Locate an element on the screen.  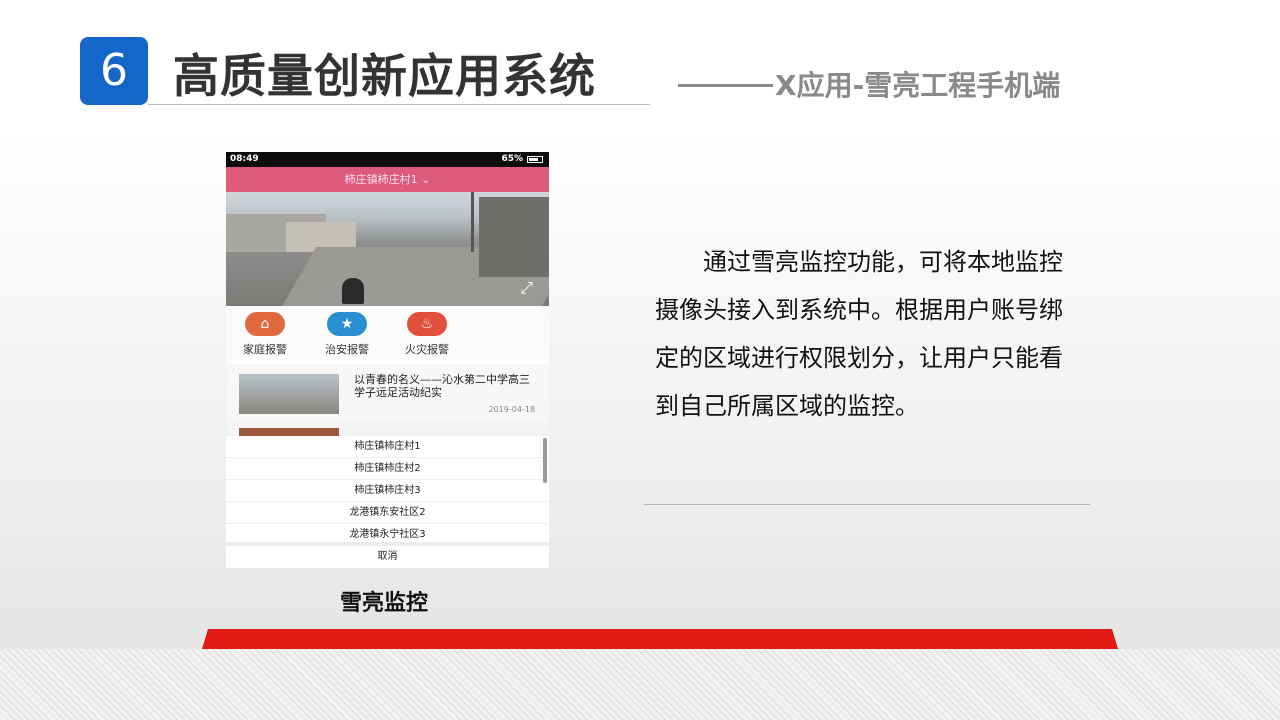
news-item: 以青春的名义——沁水第二中学高三学子远足活动纪实 2019-04-18 is located at coordinates (387, 393).